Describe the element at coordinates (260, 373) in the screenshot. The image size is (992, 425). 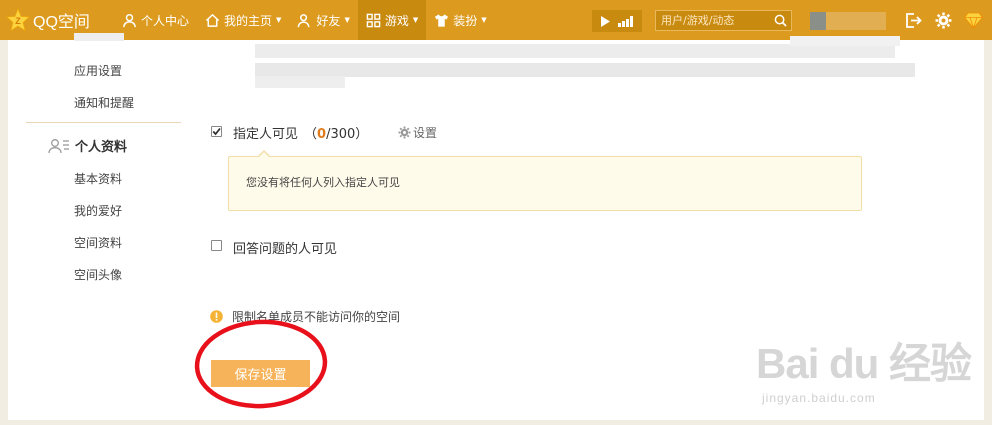
I see `save-settings-button: 保存设置` at that location.